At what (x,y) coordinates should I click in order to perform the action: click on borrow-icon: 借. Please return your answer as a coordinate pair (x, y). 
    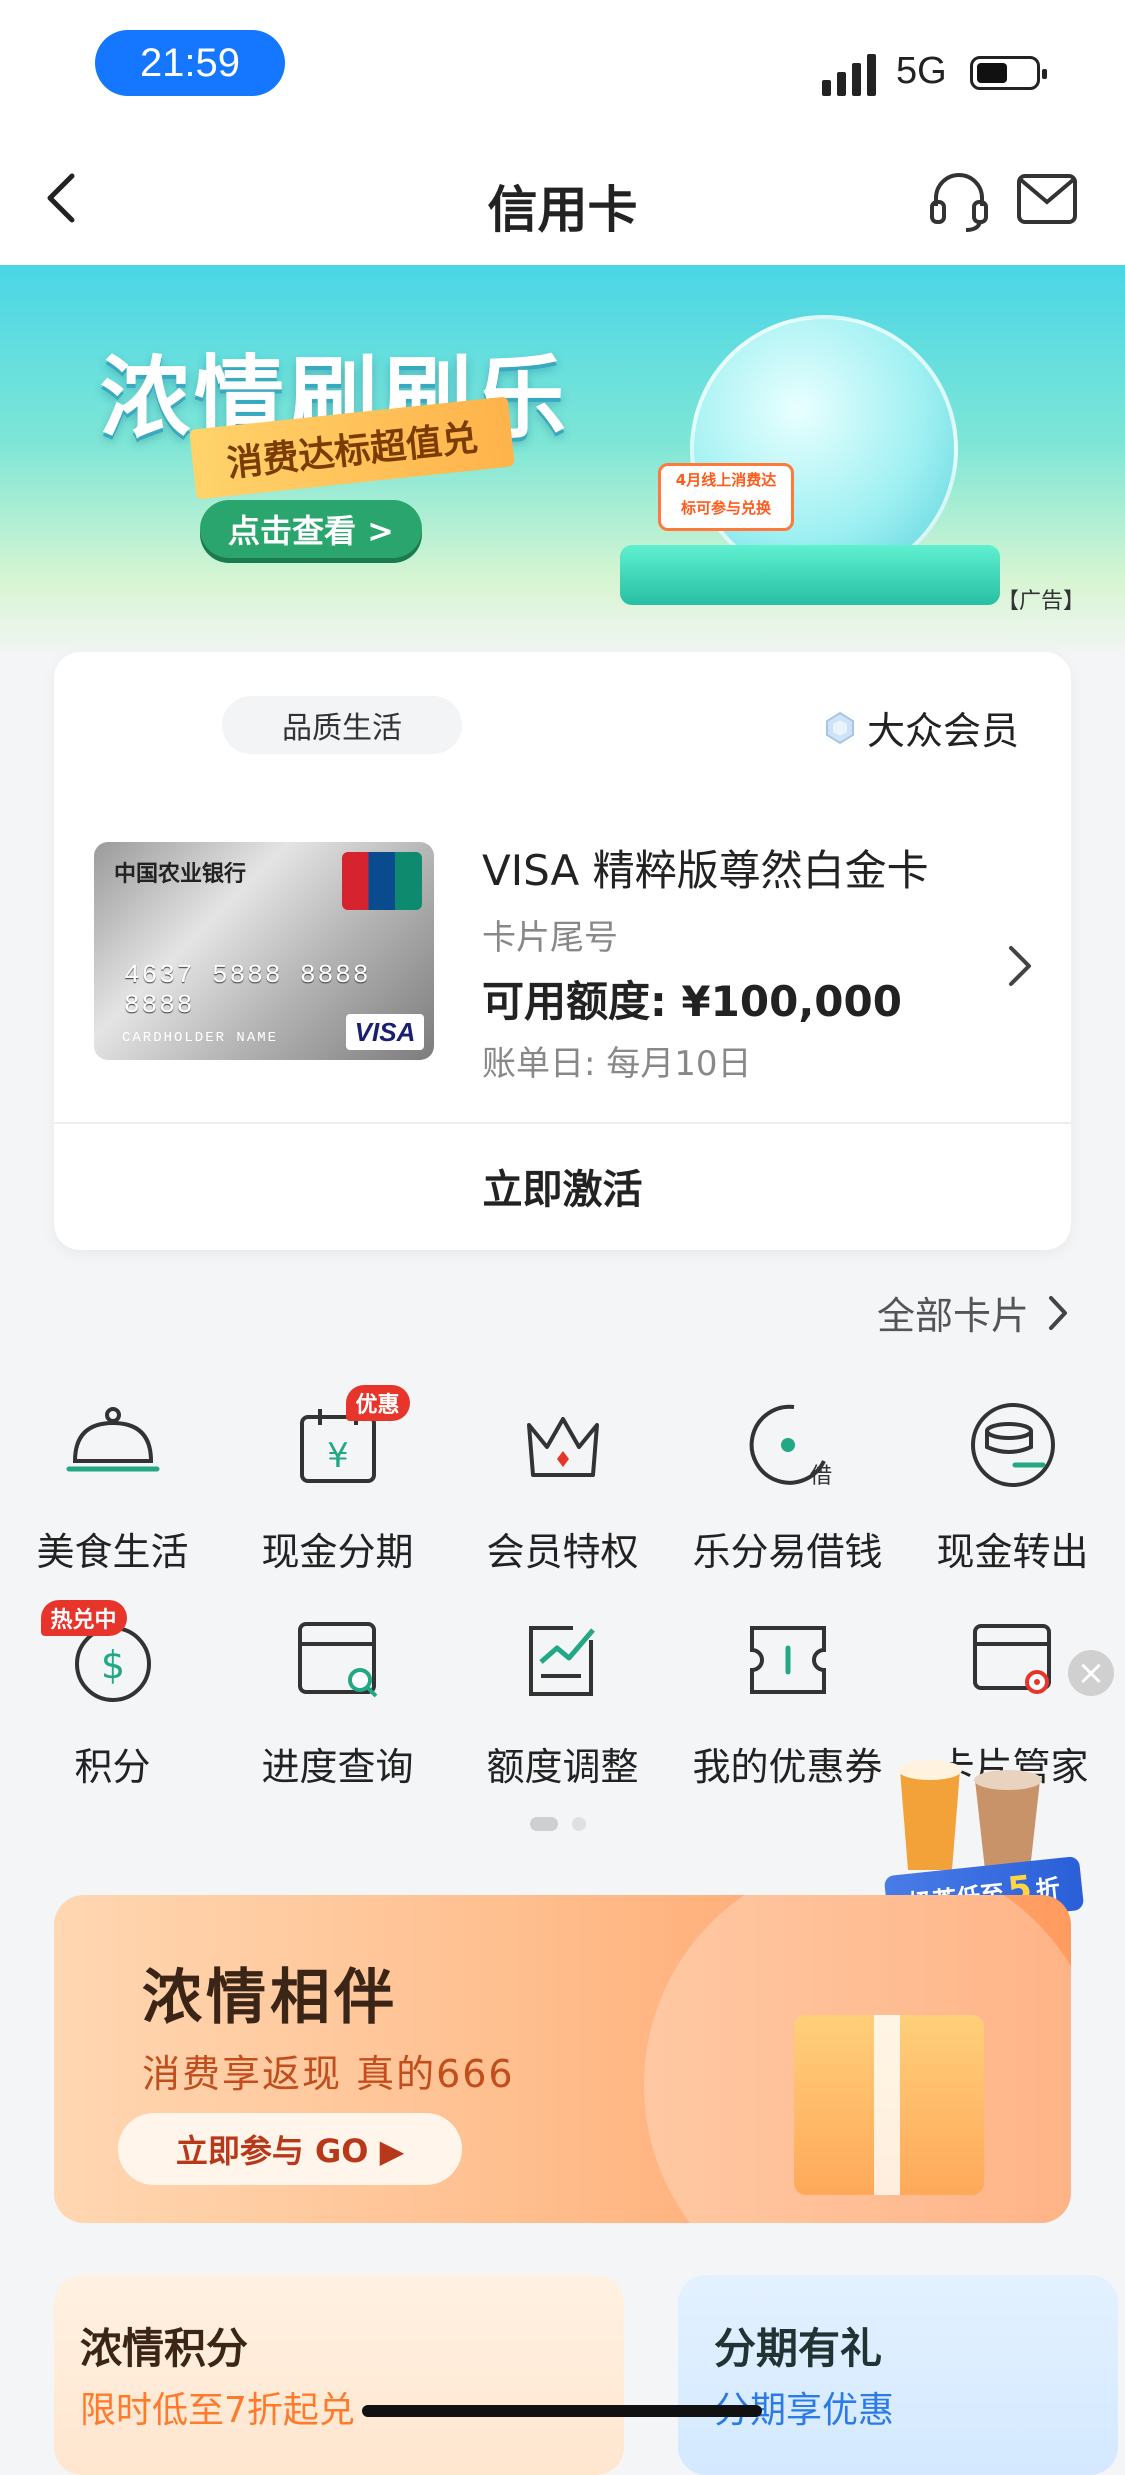
    Looking at the image, I should click on (790, 1446).